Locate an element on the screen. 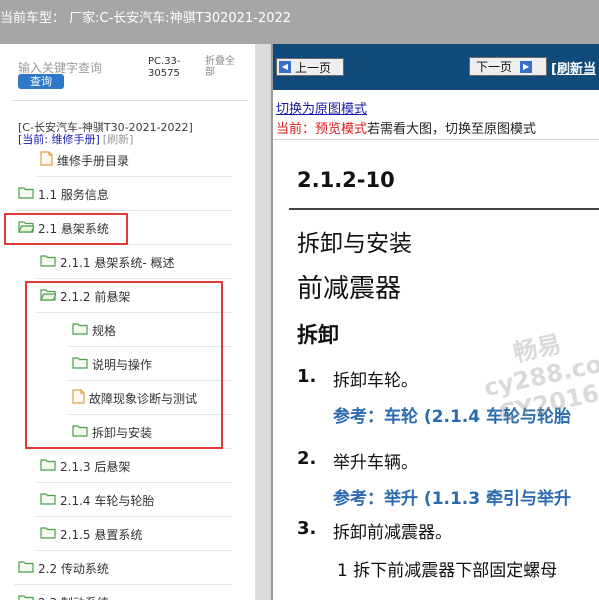  tree-item: 2.3 制动系统 is located at coordinates (63, 593).